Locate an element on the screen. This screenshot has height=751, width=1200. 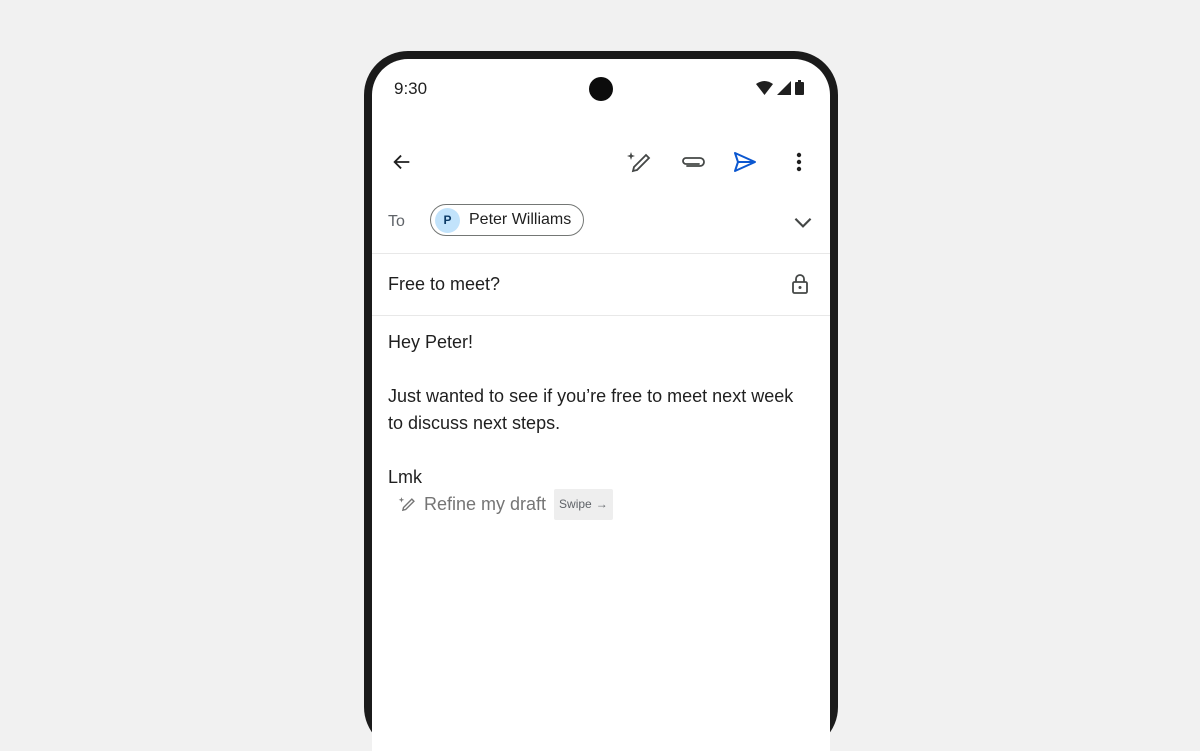
status-bar: 9:30 is located at coordinates (601, 89).